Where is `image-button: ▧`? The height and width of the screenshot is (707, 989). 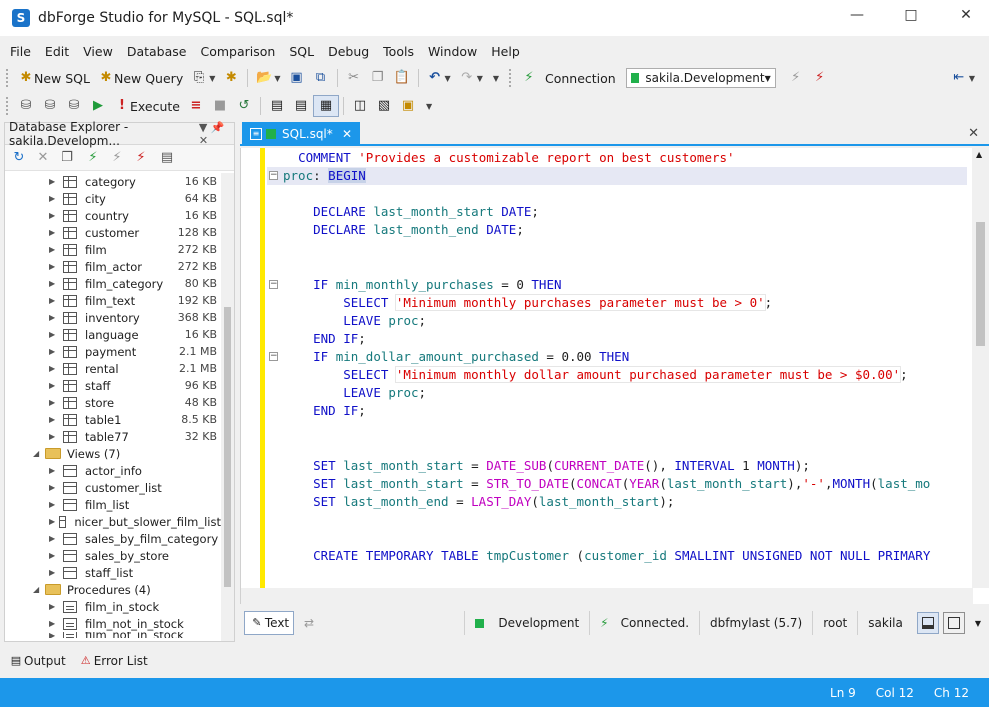 image-button: ▧ is located at coordinates (384, 106).